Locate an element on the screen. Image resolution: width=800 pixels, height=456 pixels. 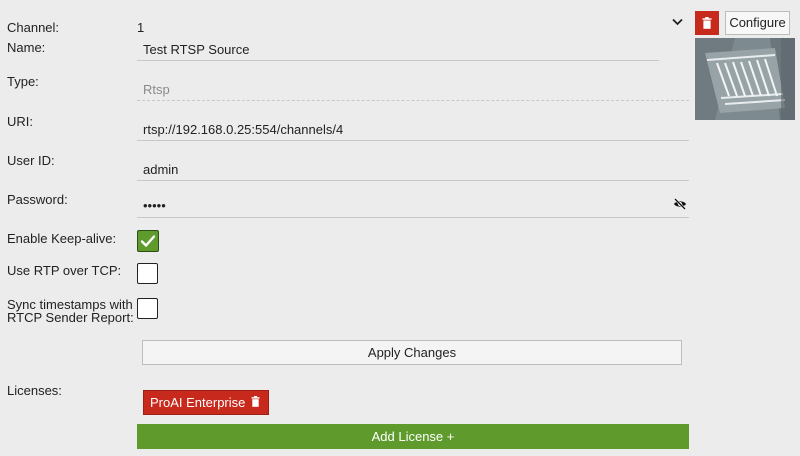
type-label: Type: is located at coordinates (23, 81).